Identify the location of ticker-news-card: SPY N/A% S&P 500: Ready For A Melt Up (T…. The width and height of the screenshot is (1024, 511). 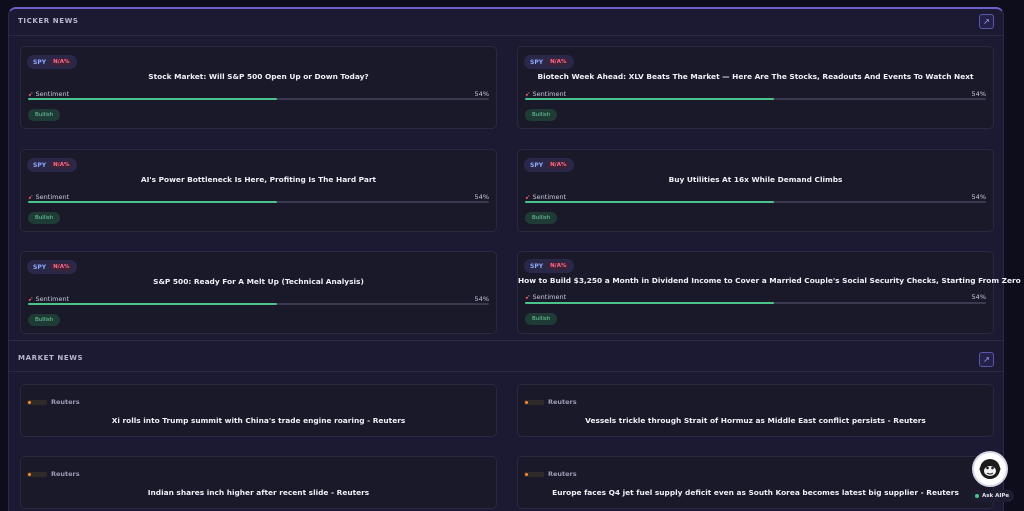
(258, 292).